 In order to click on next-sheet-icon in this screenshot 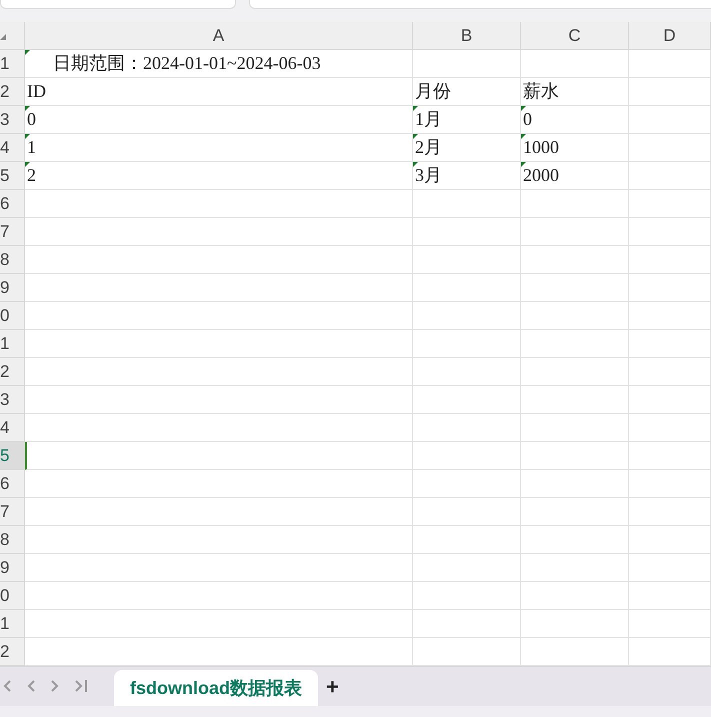, I will do `click(55, 686)`.